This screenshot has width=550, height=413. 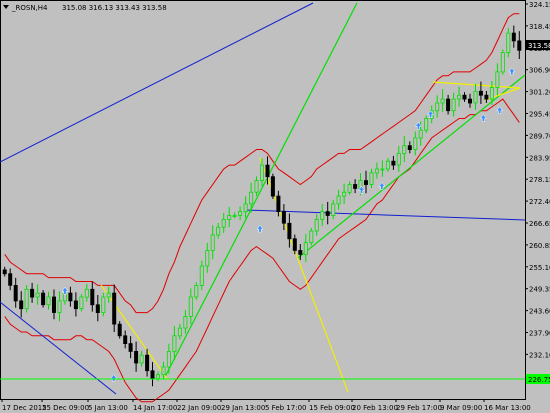 I want to click on x-tick-label: 25 Dec 09:00, so click(x=65, y=408).